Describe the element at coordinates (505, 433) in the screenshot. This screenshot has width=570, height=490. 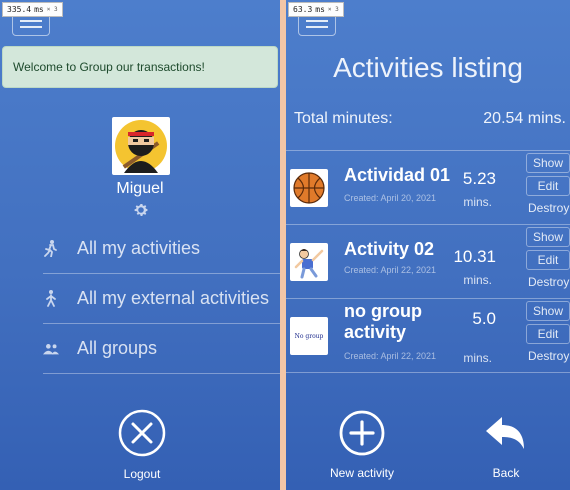
I see `reply-arrow-icon` at that location.